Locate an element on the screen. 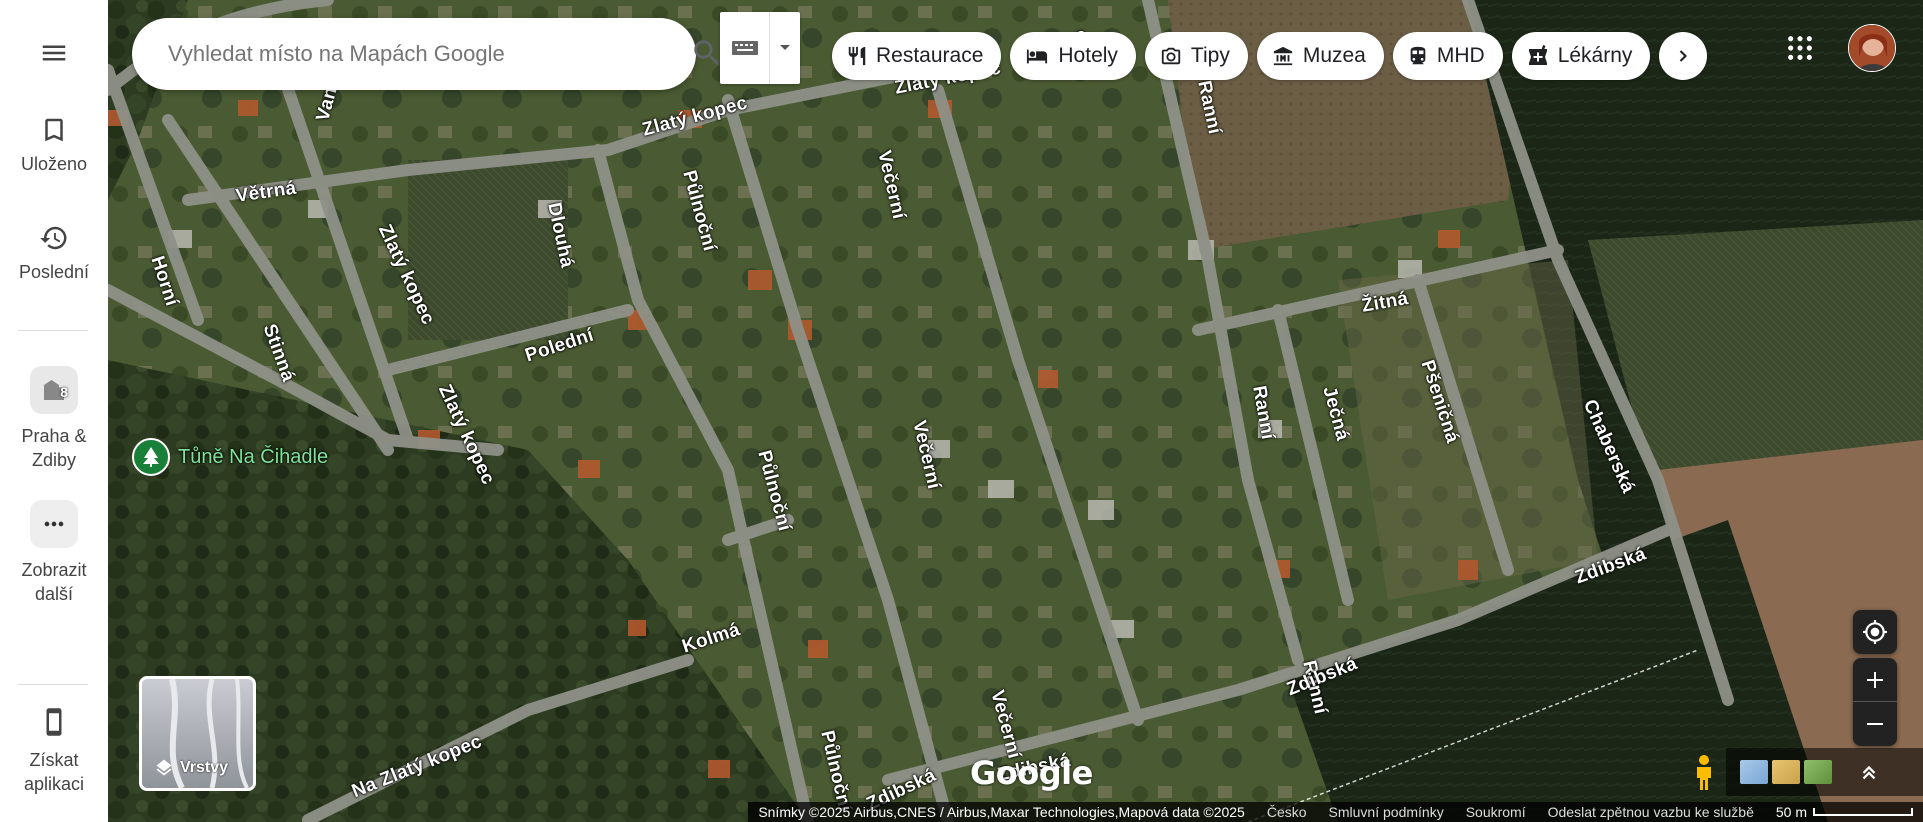 Image resolution: width=1923 pixels, height=822 pixels. recent-label: Poslední is located at coordinates (54, 272).